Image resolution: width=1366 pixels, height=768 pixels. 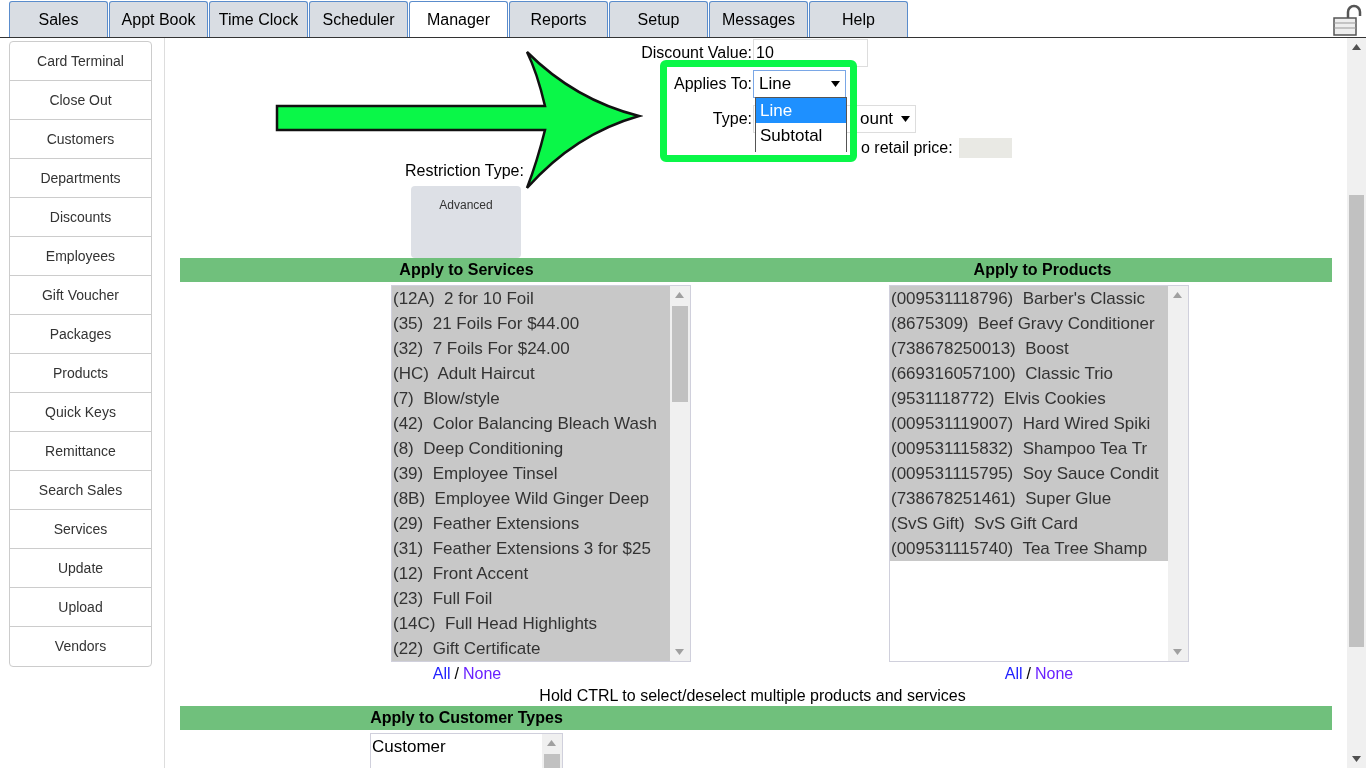 What do you see at coordinates (1042, 269) in the screenshot?
I see `section-heading: Apply to Products` at bounding box center [1042, 269].